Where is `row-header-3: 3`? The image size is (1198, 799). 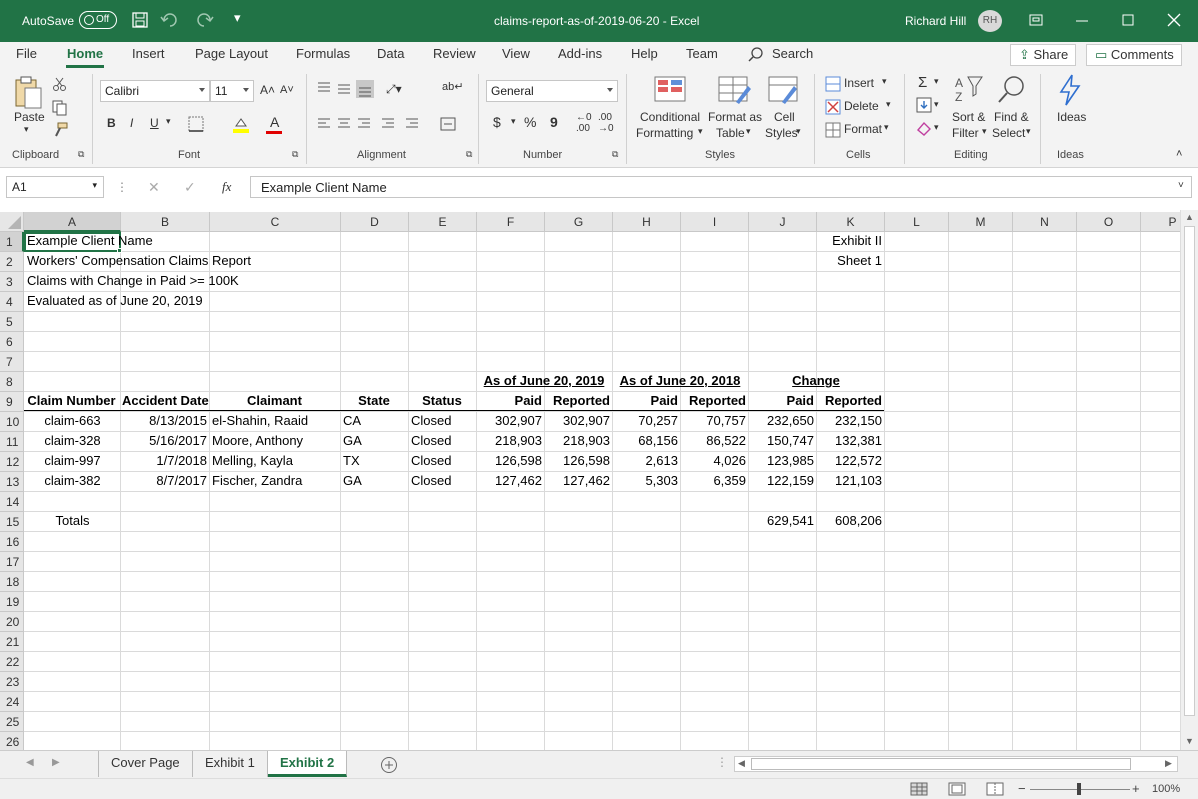 row-header-3: 3 is located at coordinates (12, 282).